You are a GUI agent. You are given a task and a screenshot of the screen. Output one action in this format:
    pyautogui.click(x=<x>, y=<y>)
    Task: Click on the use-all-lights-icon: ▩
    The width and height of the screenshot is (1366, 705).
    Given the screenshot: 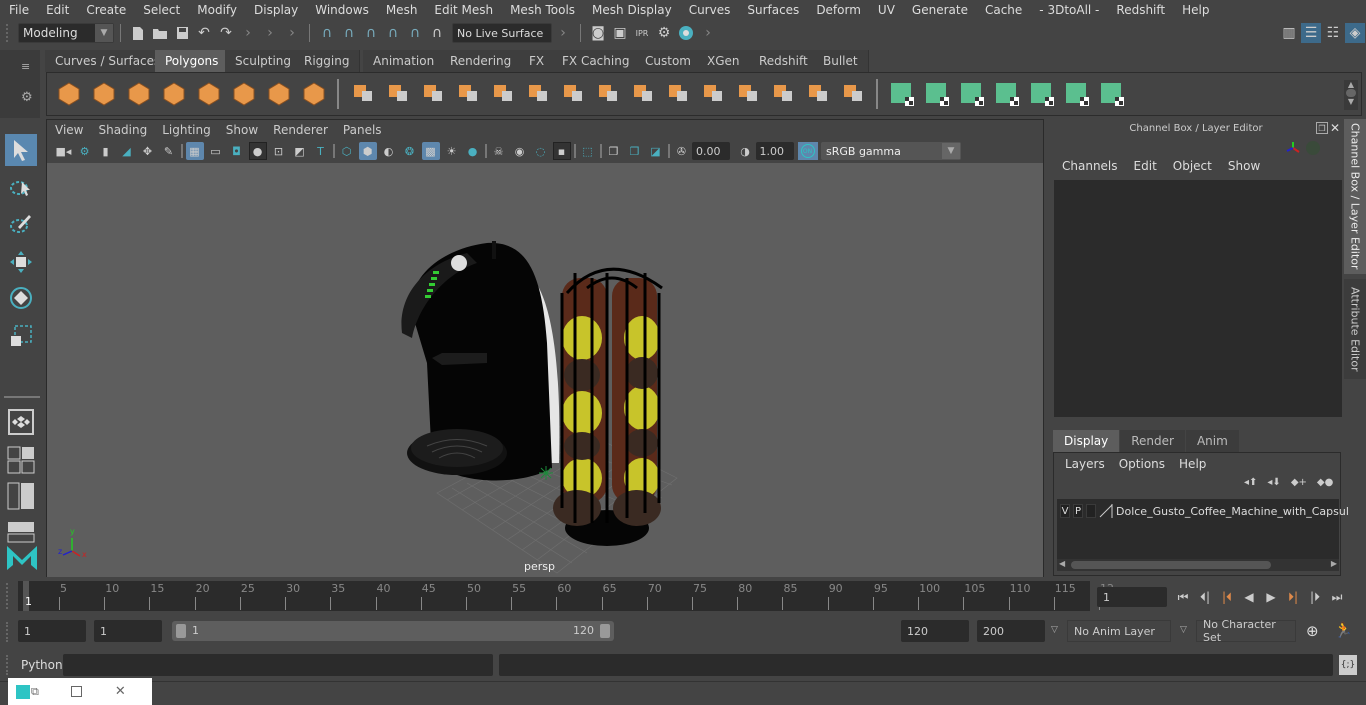 What is the action you would take?
    pyautogui.click(x=430, y=151)
    